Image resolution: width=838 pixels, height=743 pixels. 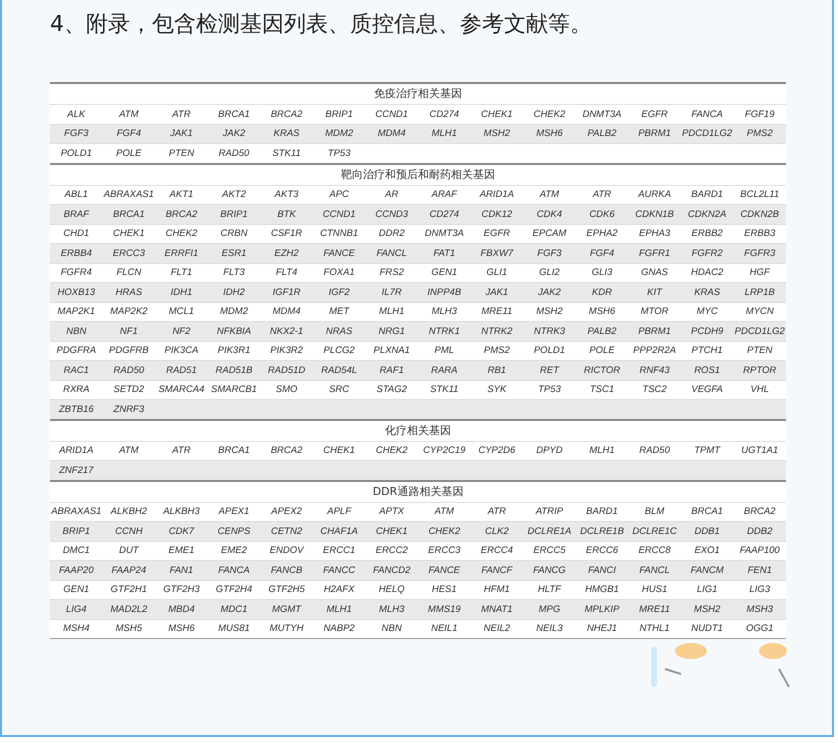 I want to click on gene-cell-text: NEIL1, so click(x=444, y=628).